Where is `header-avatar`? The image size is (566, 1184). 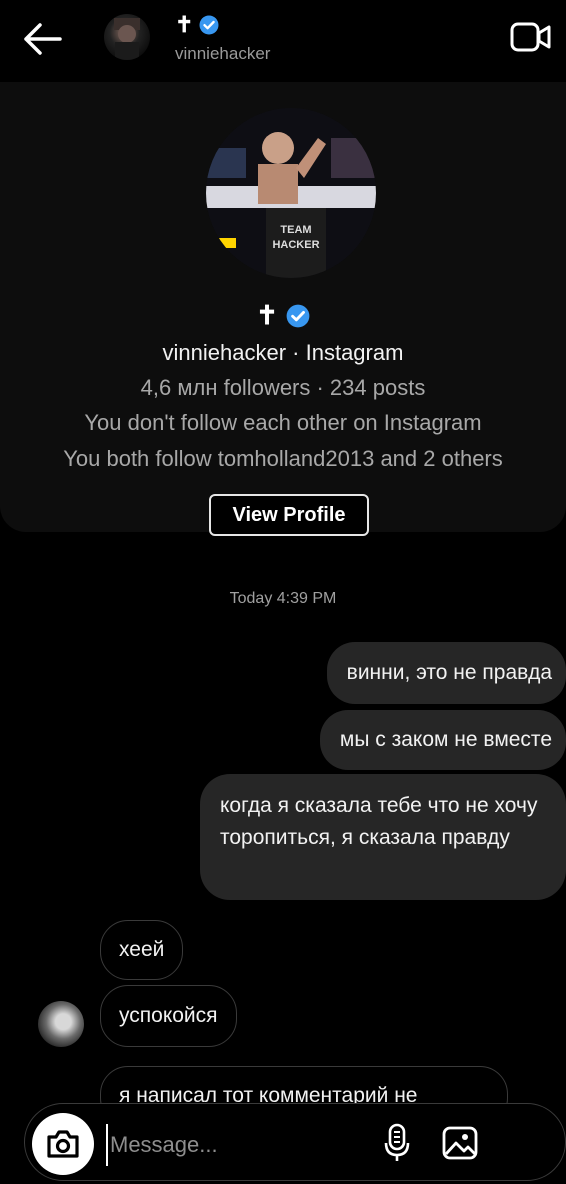
header-avatar is located at coordinates (127, 37).